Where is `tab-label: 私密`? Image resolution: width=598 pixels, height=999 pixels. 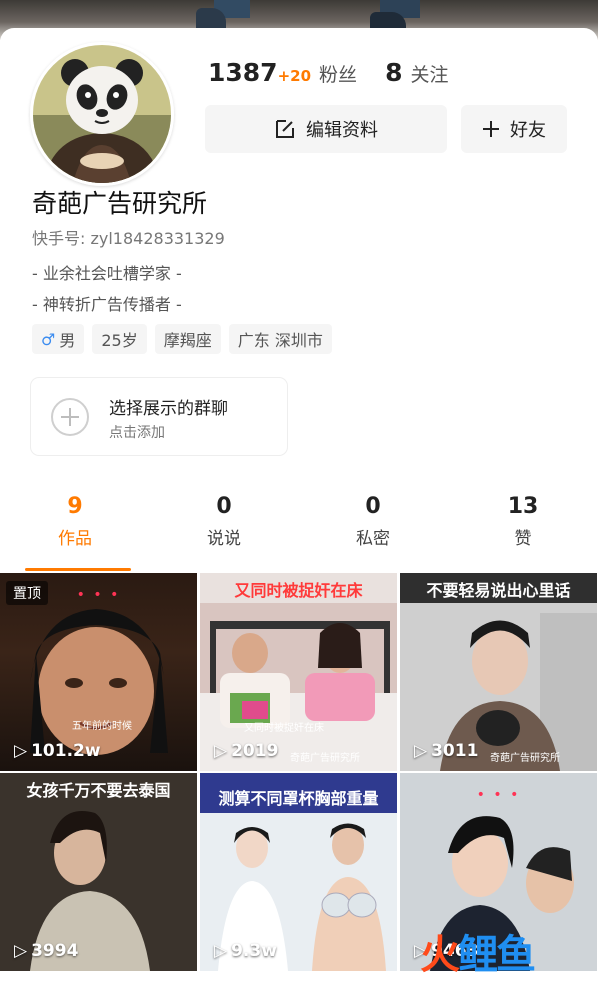
tab-label: 私密 is located at coordinates (373, 539).